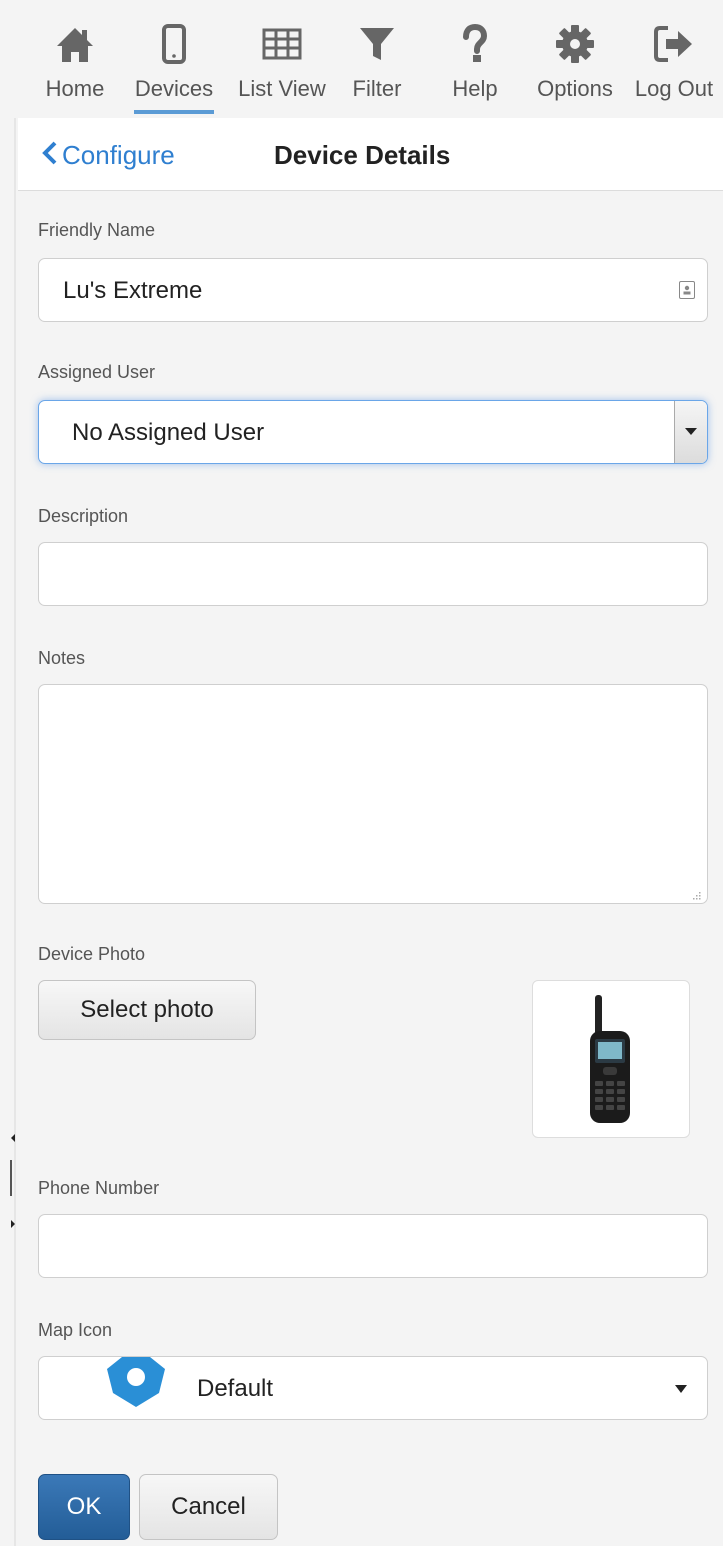  Describe the element at coordinates (84, 1507) in the screenshot. I see `ok-button: OK` at that location.